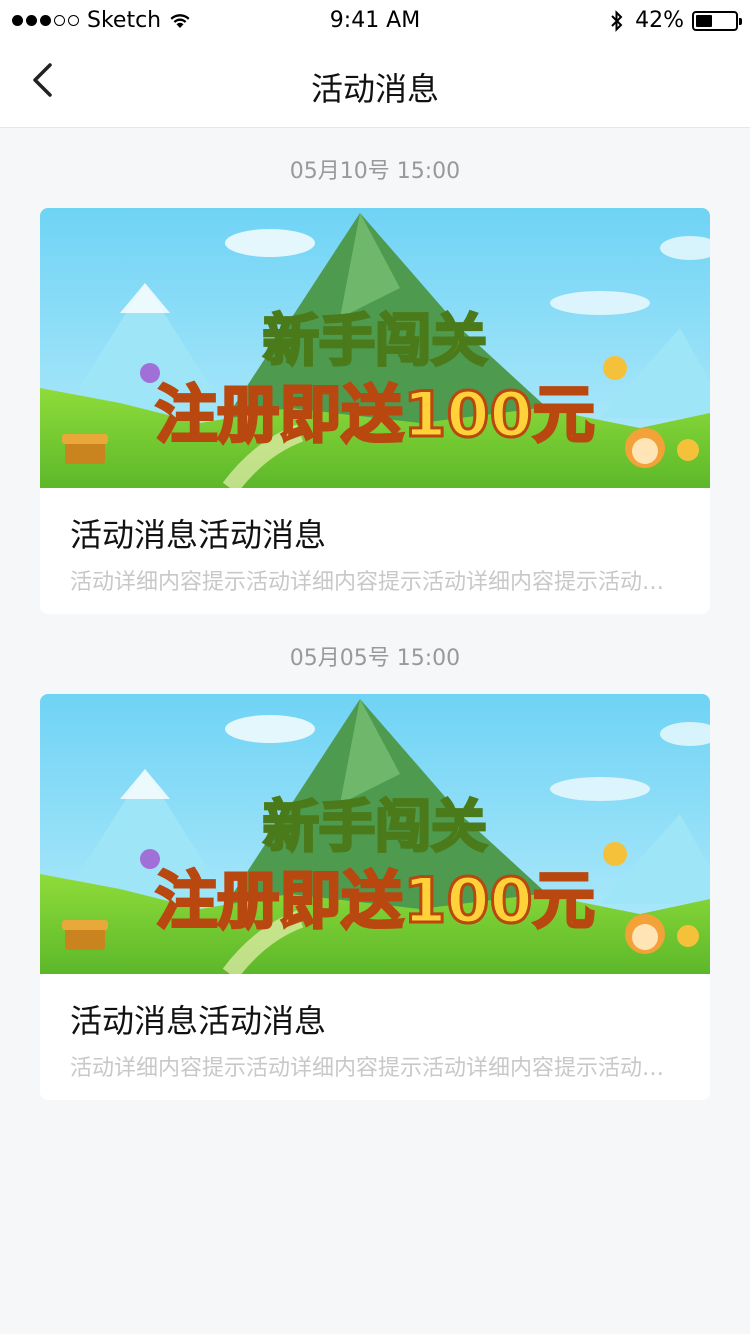 The width and height of the screenshot is (750, 1334). Describe the element at coordinates (375, 171) in the screenshot. I see `message-date: 05月10号 15:00` at that location.